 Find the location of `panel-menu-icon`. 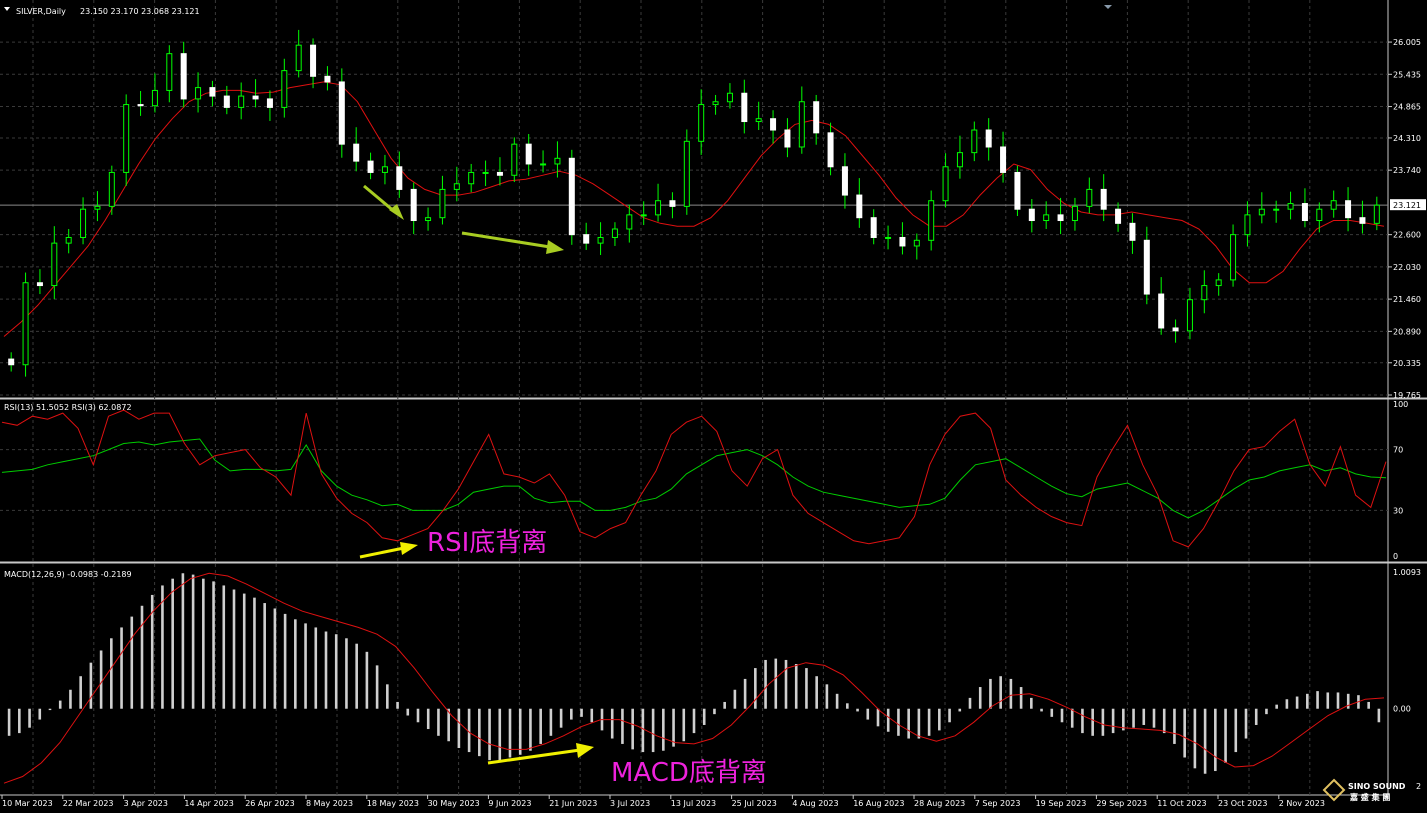

panel-menu-icon is located at coordinates (7, 9).